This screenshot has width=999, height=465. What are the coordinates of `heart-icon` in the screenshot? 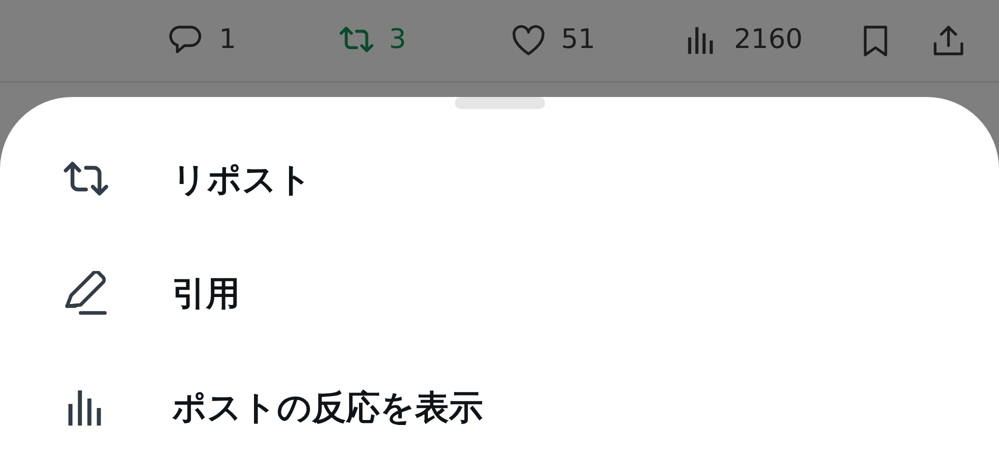 It's located at (528, 40).